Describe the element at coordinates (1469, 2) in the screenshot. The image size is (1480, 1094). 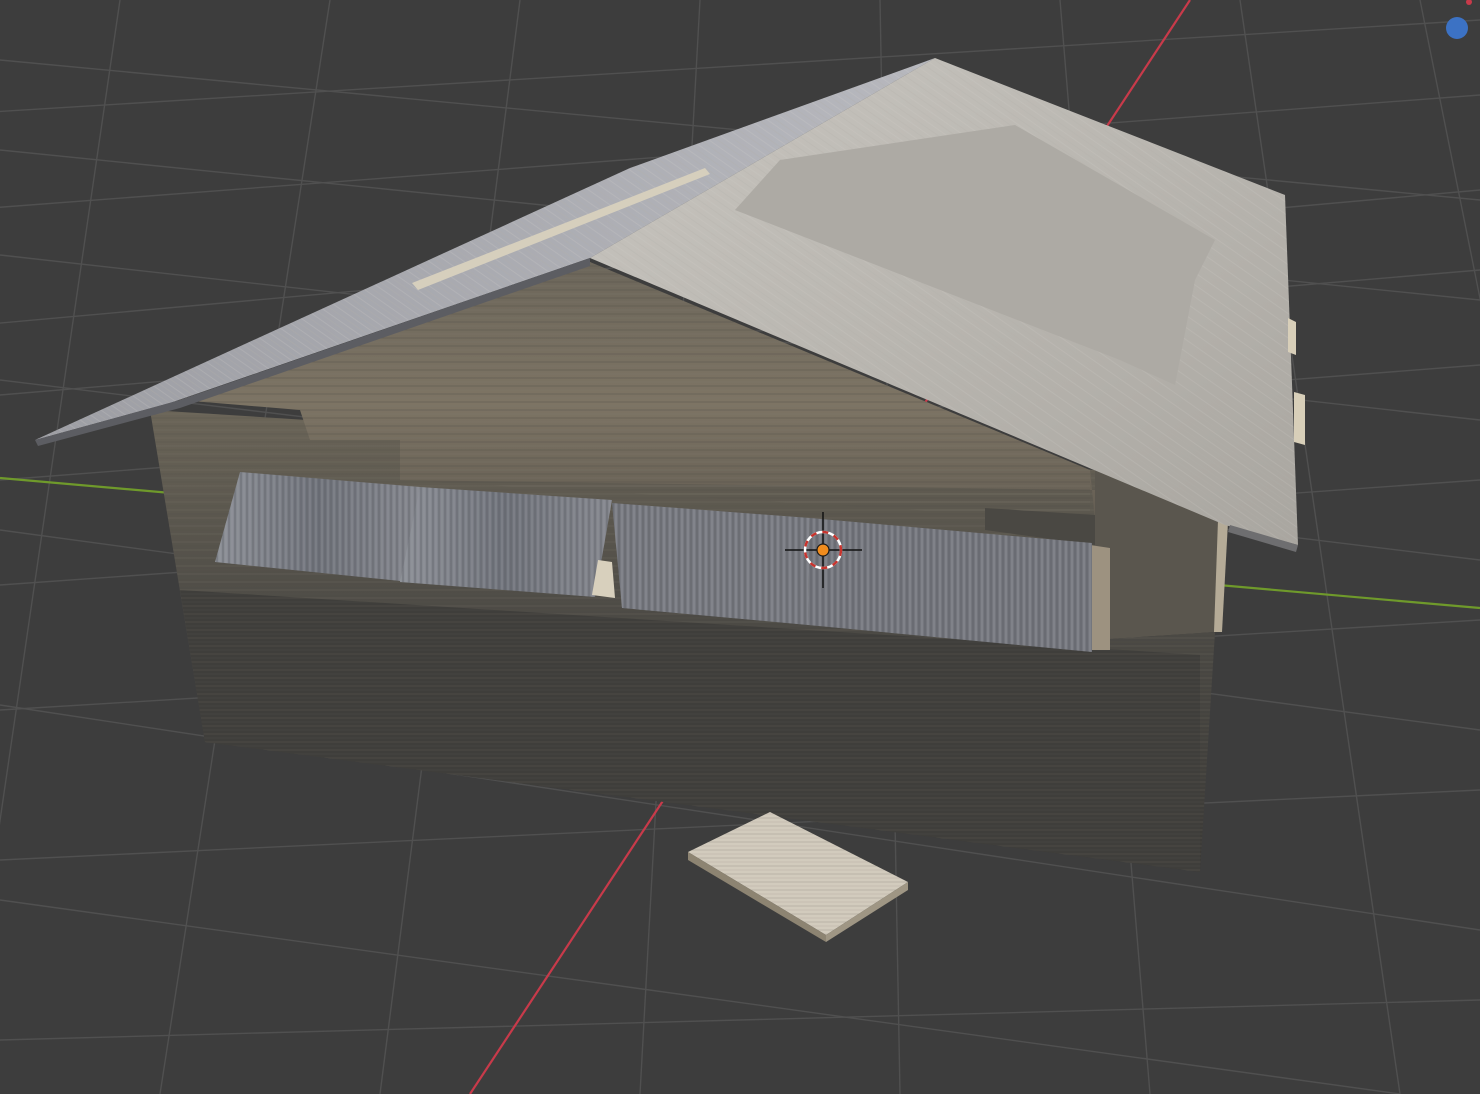
I see `gizmo-x-axis-dot` at that location.